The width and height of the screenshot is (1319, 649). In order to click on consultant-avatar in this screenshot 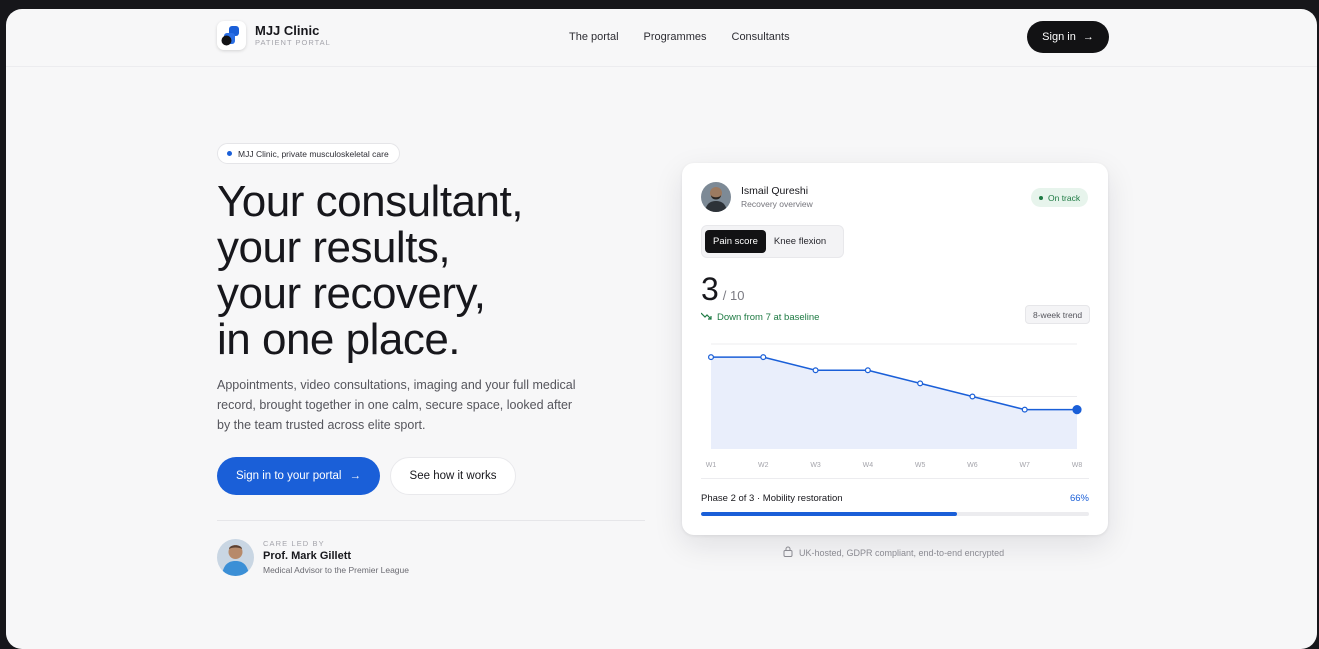, I will do `click(235, 557)`.